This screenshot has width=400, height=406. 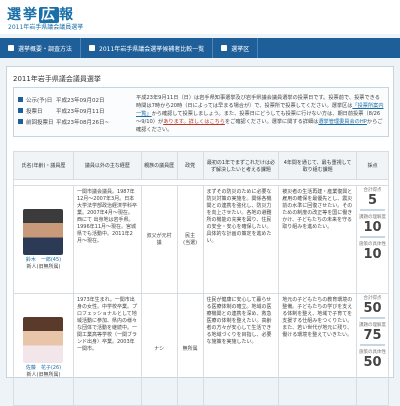 I want to click on col-header: 4年間を通じて、最も重視して取り組む課題, so click(x=317, y=165).